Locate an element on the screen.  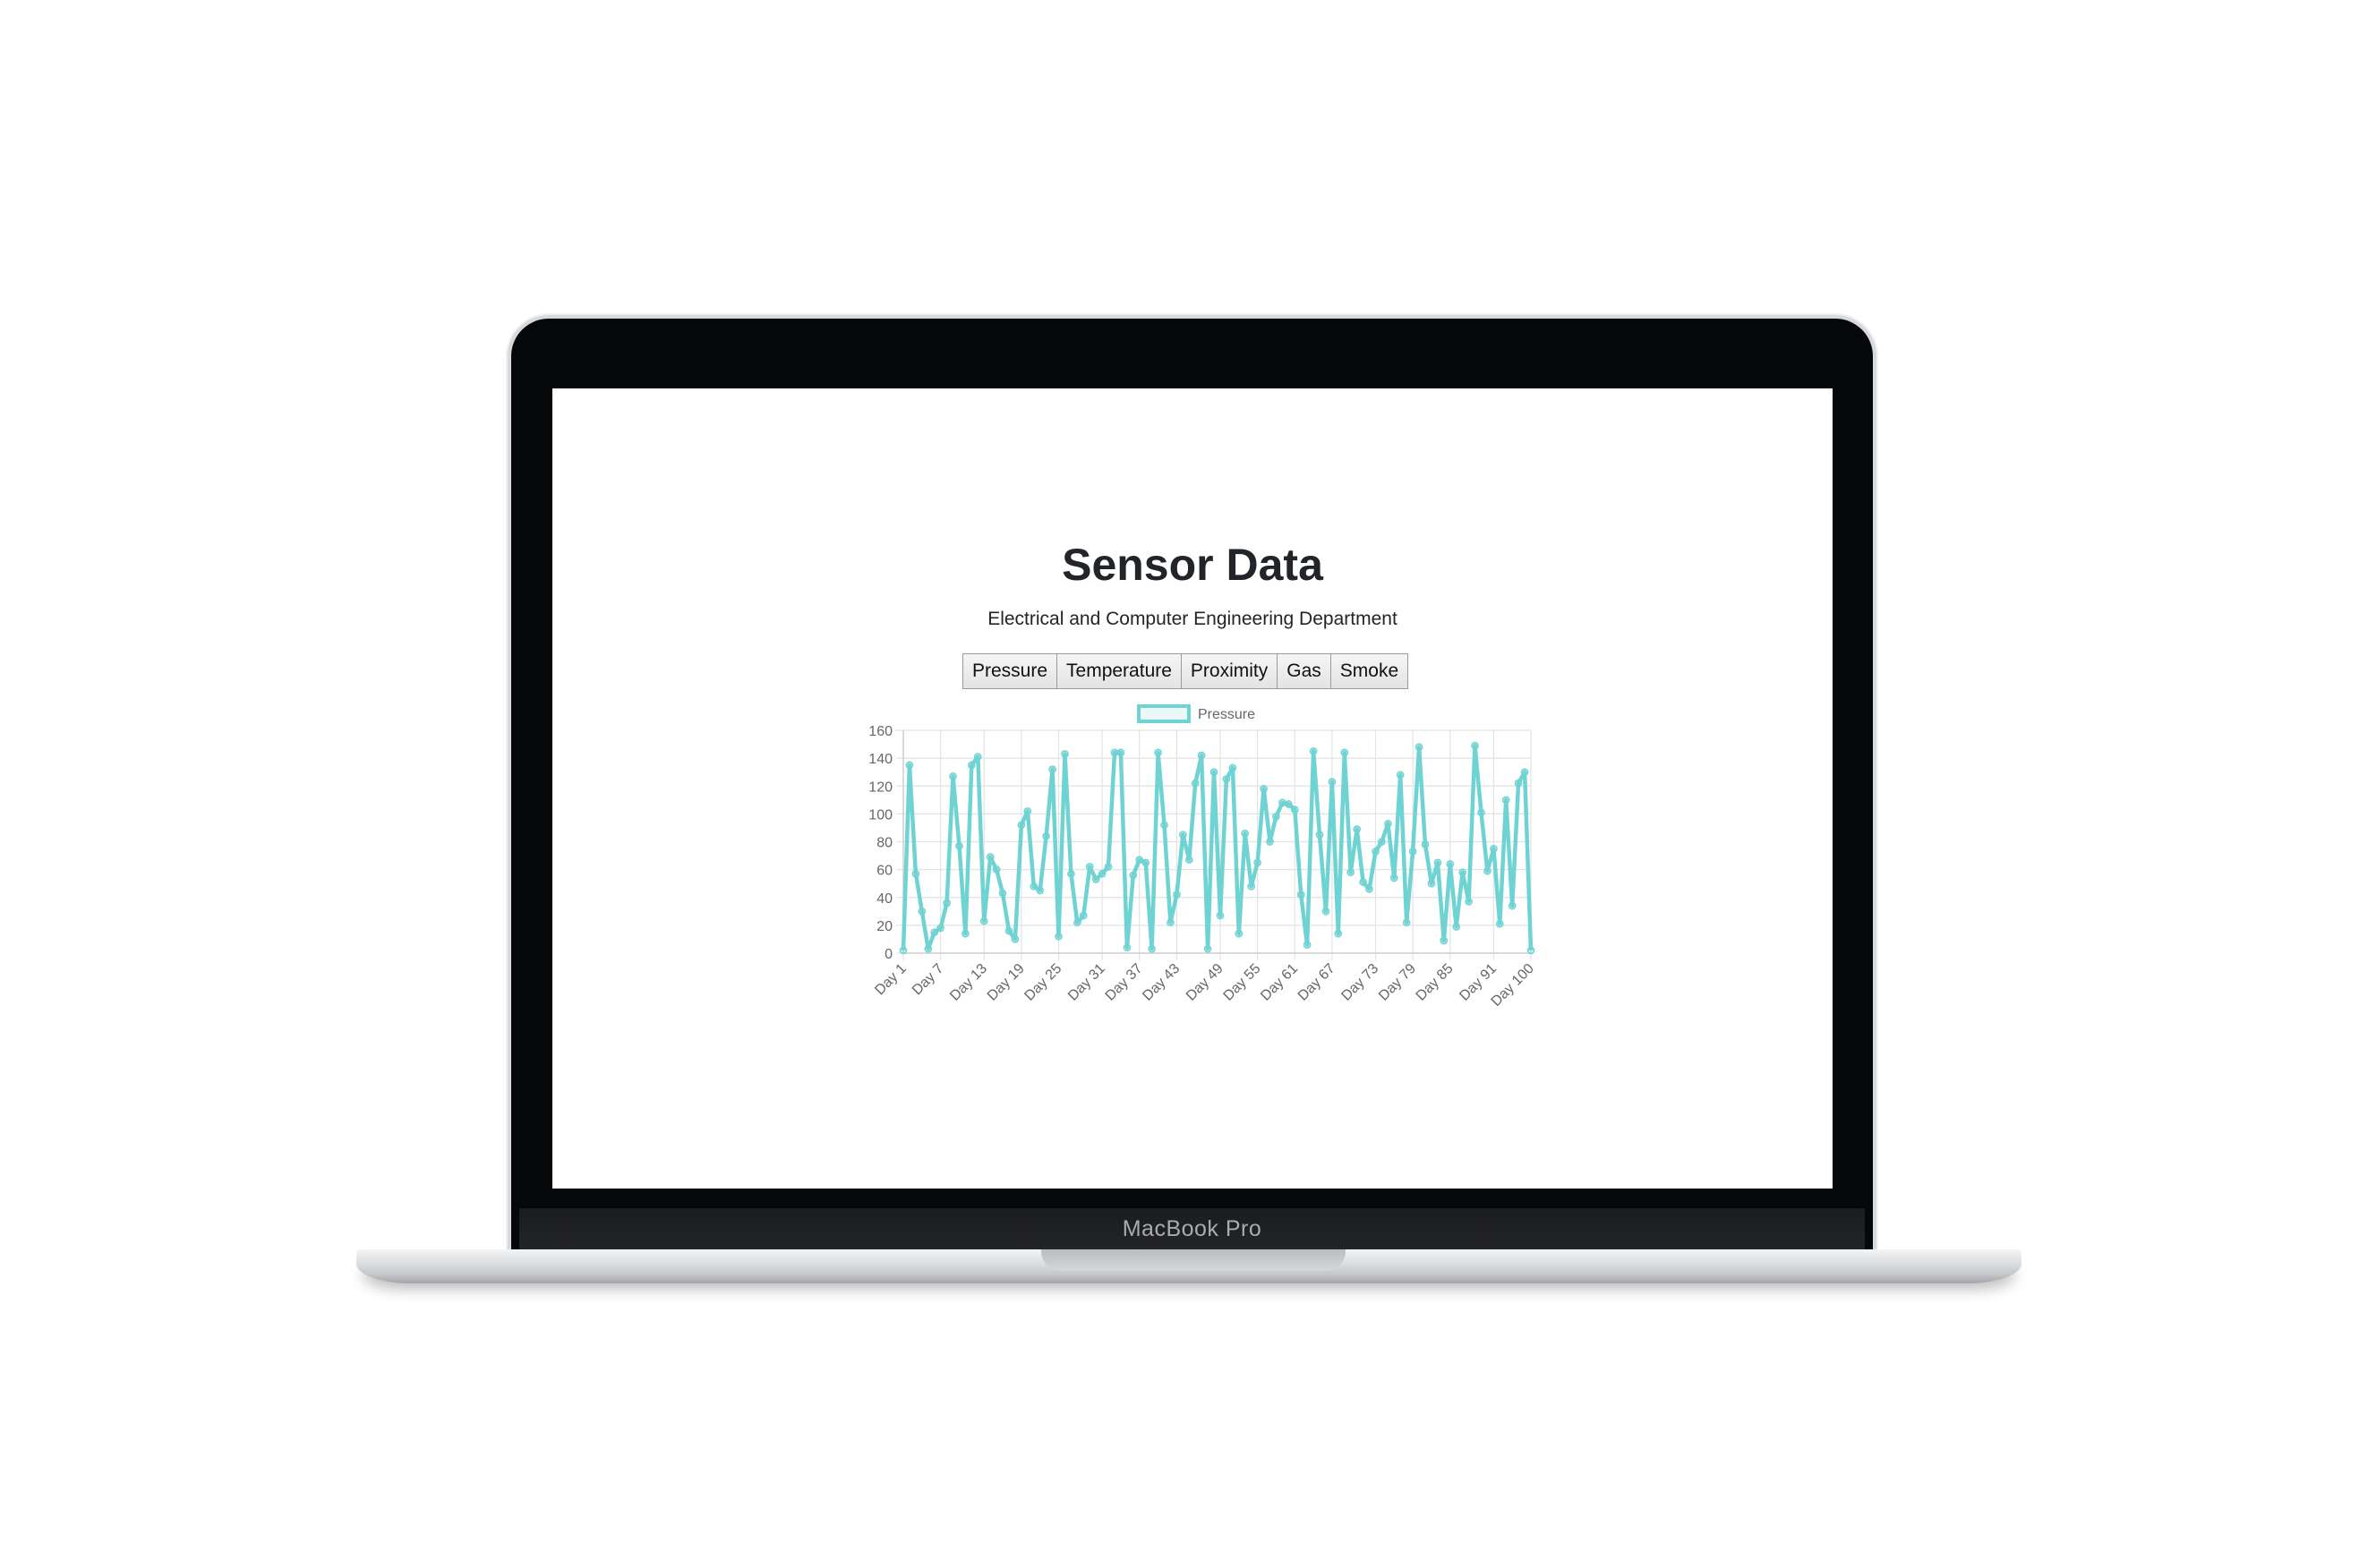
x-tick-label: Day 1 is located at coordinates (891, 980).